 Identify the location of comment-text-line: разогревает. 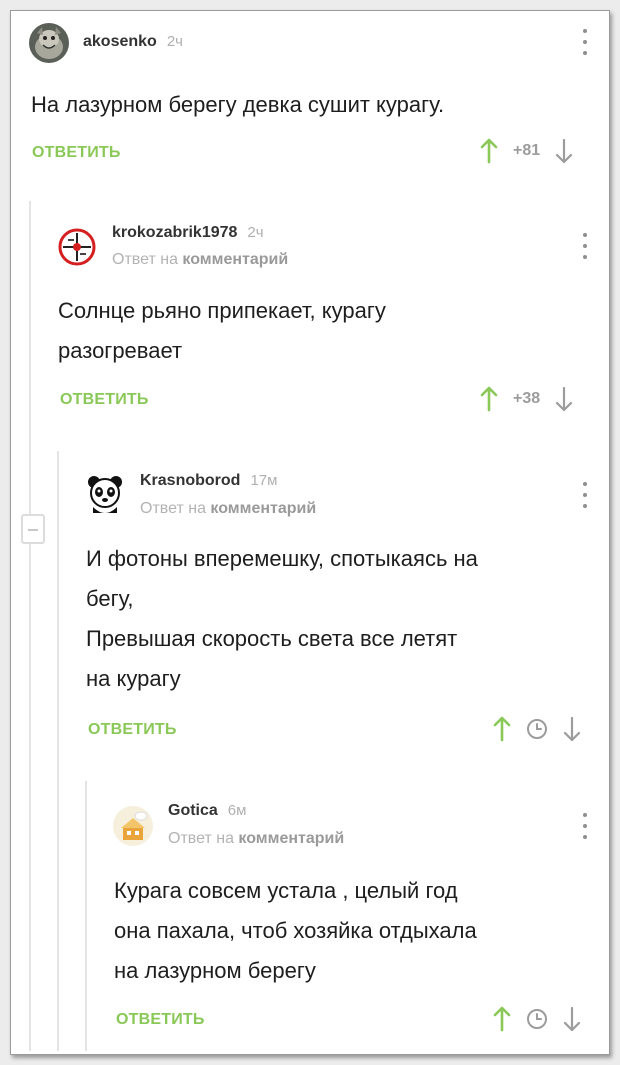
(120, 350).